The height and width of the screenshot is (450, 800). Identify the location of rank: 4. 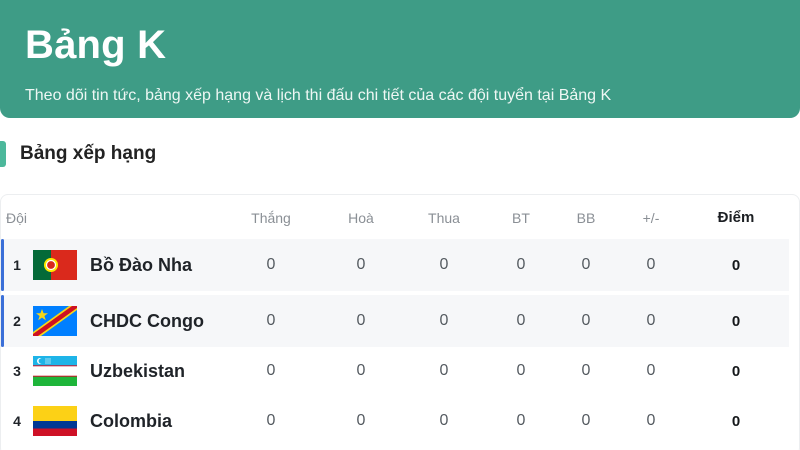
(17, 421).